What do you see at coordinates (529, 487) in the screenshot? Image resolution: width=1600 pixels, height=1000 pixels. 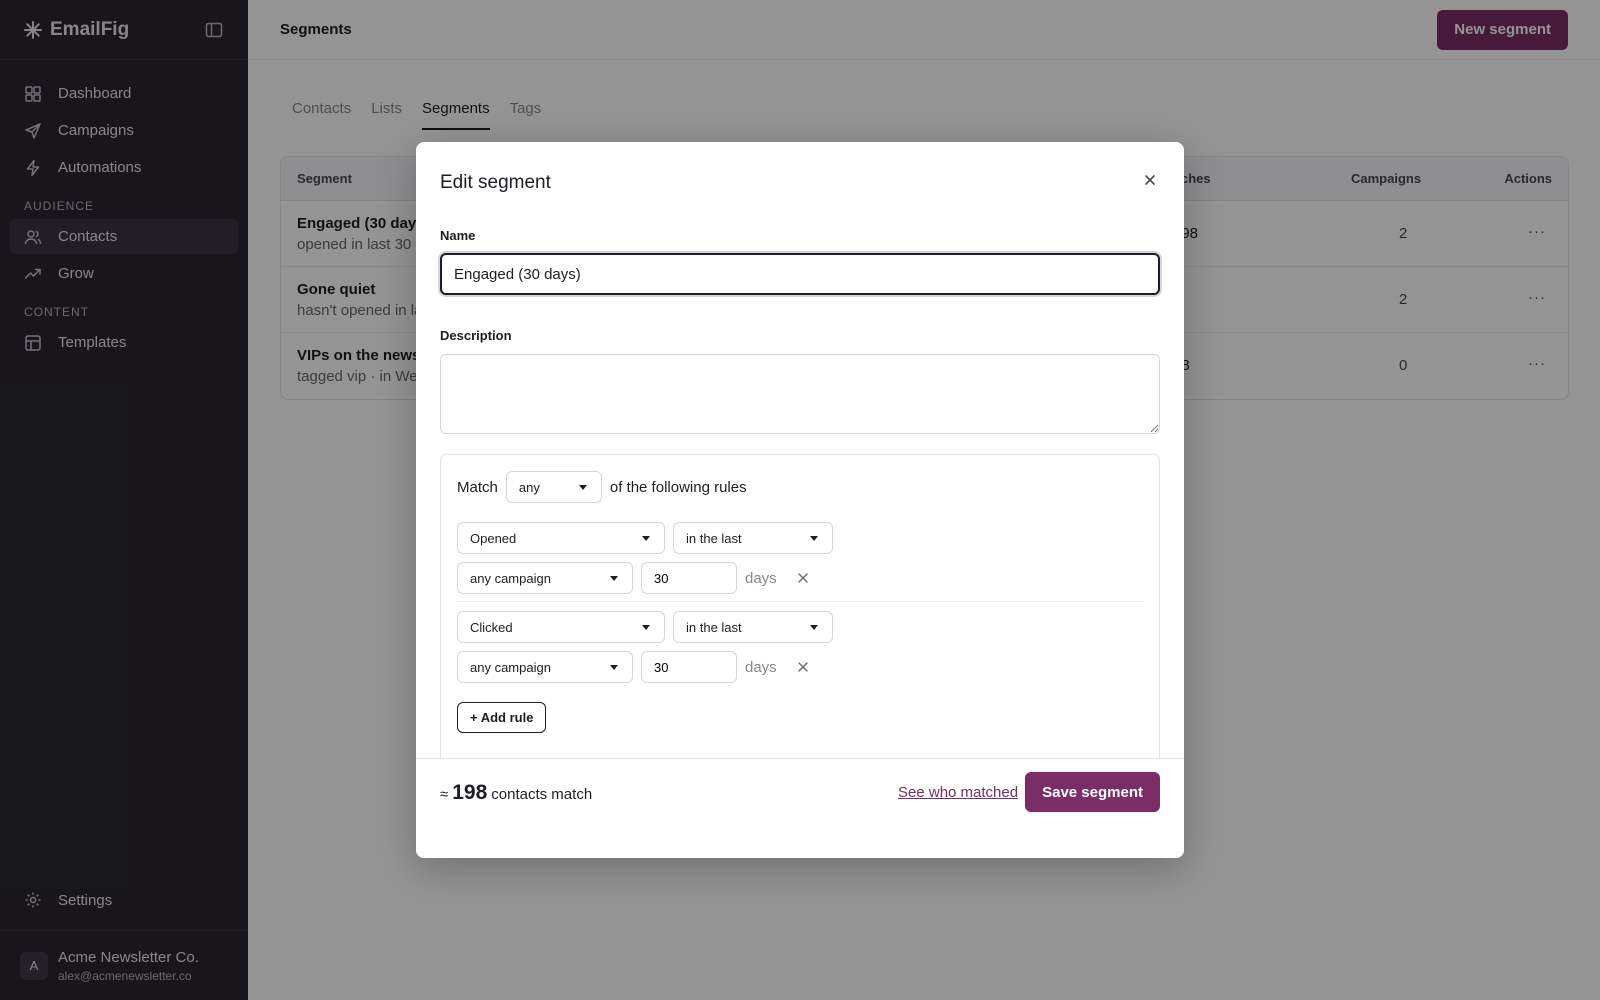 I see `match-mode-value: any` at bounding box center [529, 487].